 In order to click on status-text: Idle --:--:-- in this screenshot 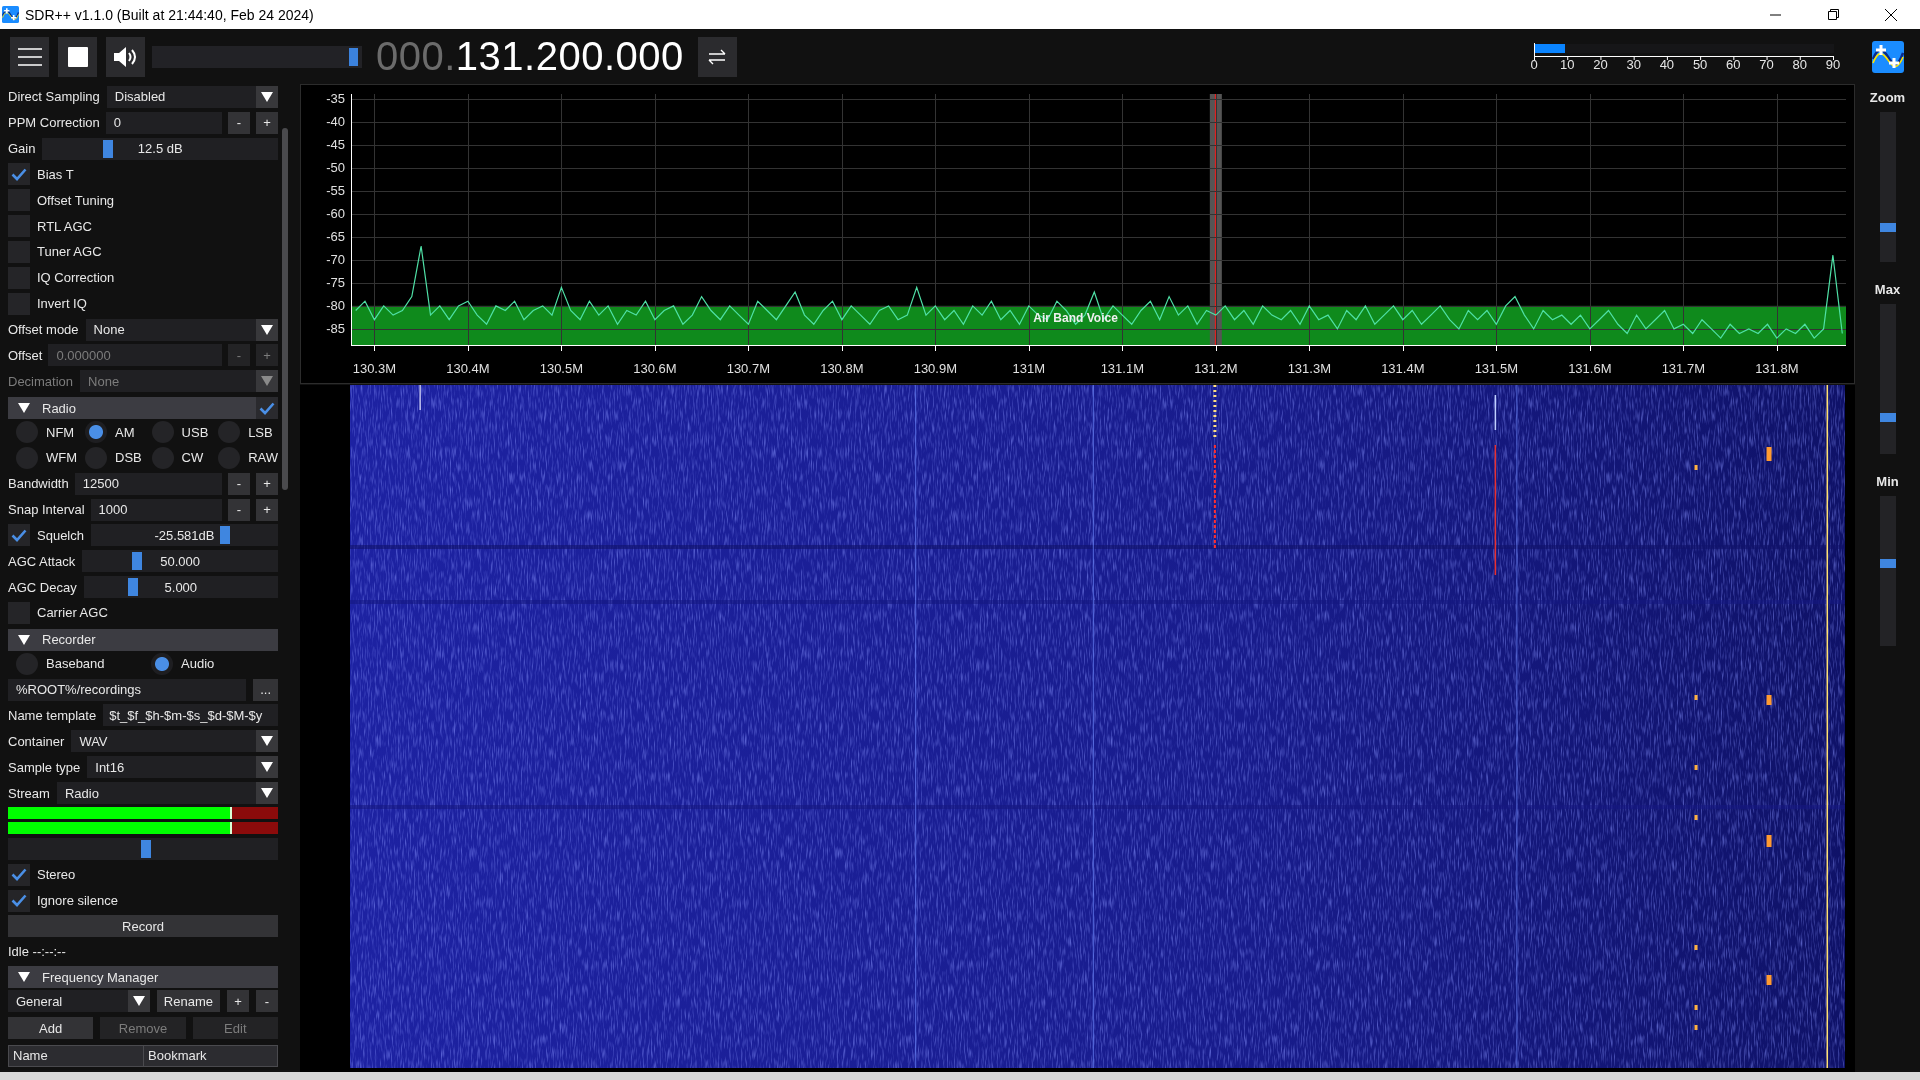, I will do `click(37, 951)`.